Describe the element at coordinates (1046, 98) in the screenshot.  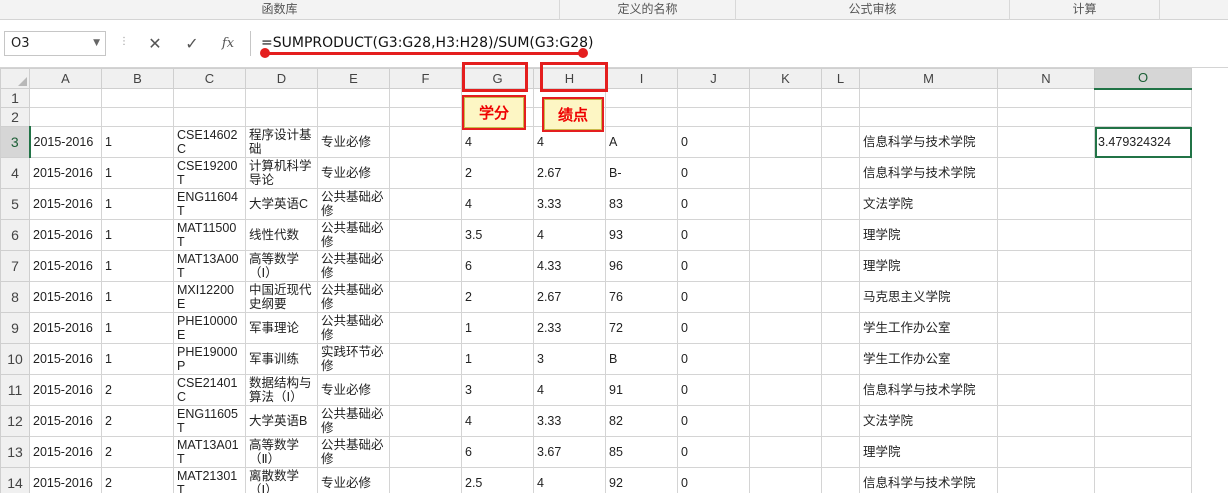
I see `cell-n1` at that location.